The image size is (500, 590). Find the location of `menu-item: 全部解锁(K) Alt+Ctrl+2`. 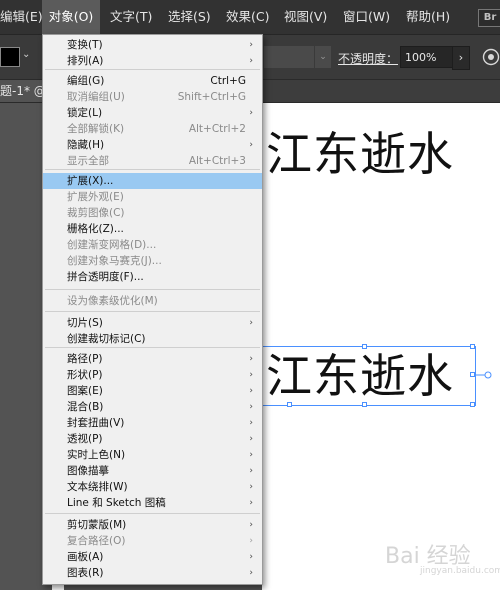

menu-item: 全部解锁(K) Alt+Ctrl+2 is located at coordinates (152, 129).